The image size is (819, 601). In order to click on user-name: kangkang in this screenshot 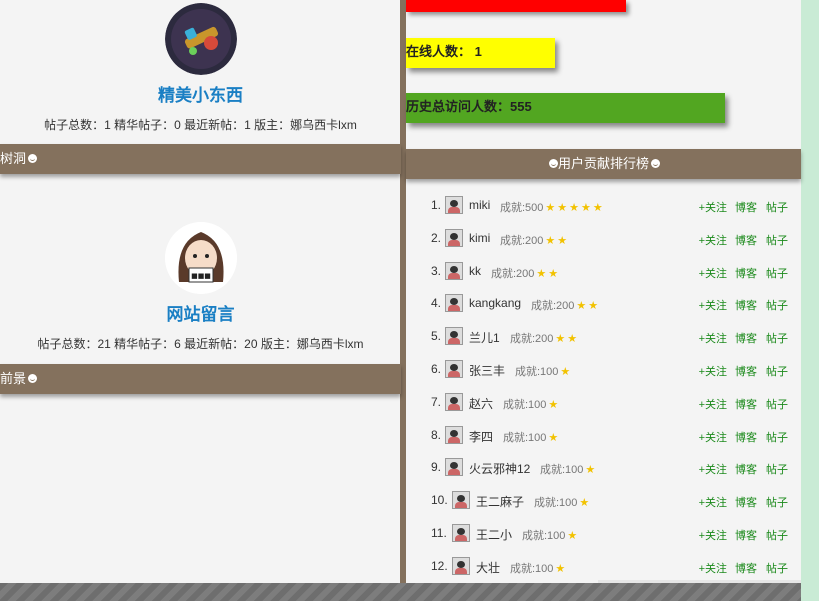, I will do `click(495, 303)`.